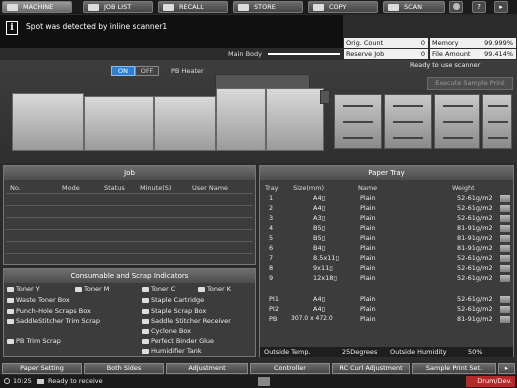  I want to click on globe-icon, so click(456, 6).